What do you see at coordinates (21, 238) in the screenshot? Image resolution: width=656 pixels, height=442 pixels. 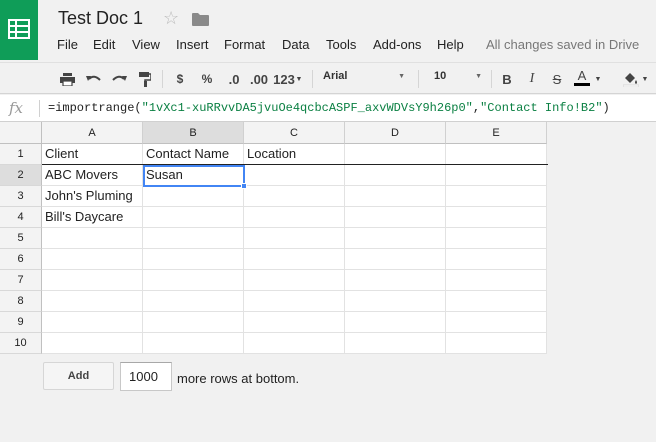 I see `row-header-5: 5` at bounding box center [21, 238].